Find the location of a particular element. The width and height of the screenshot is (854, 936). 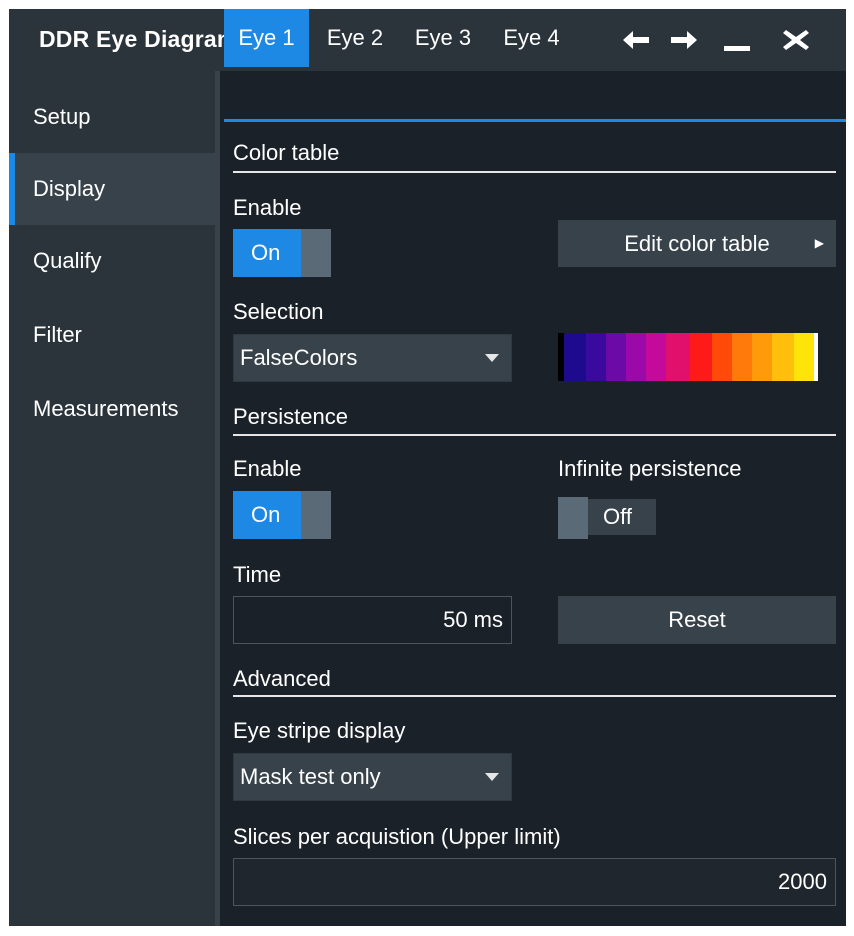

eye-stripe-display-dropdown: Mask test only is located at coordinates (372, 777).